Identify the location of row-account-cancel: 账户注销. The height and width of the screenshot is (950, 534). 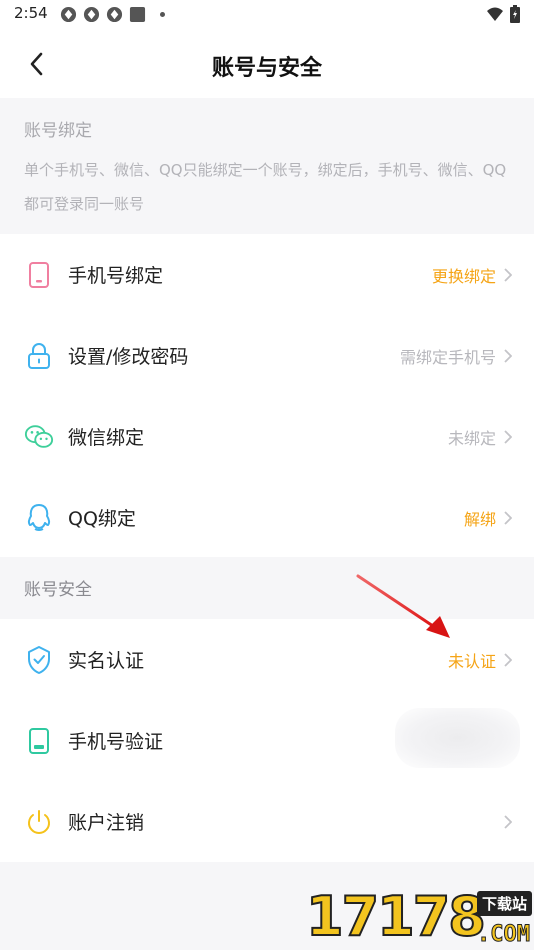
(267, 821).